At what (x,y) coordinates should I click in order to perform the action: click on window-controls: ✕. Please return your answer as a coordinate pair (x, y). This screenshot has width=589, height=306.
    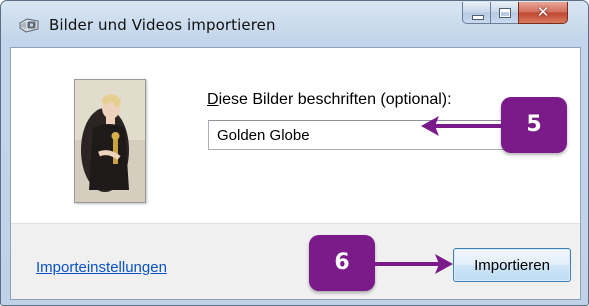
    Looking at the image, I should click on (515, 13).